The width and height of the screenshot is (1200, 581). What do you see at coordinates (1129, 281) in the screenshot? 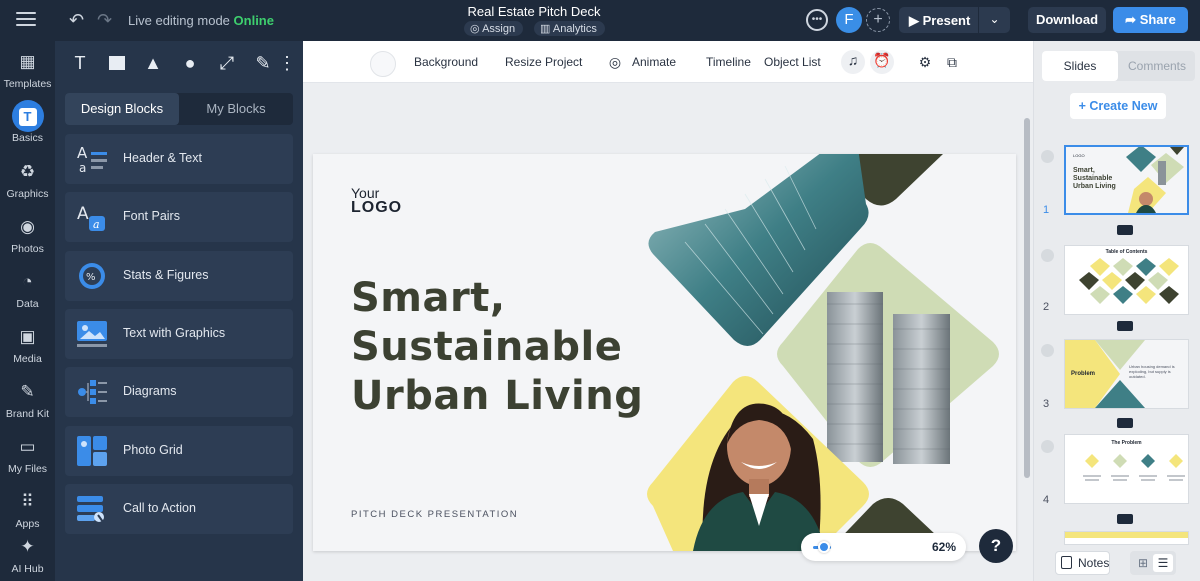
I see `thumb-2-artwork` at bounding box center [1129, 281].